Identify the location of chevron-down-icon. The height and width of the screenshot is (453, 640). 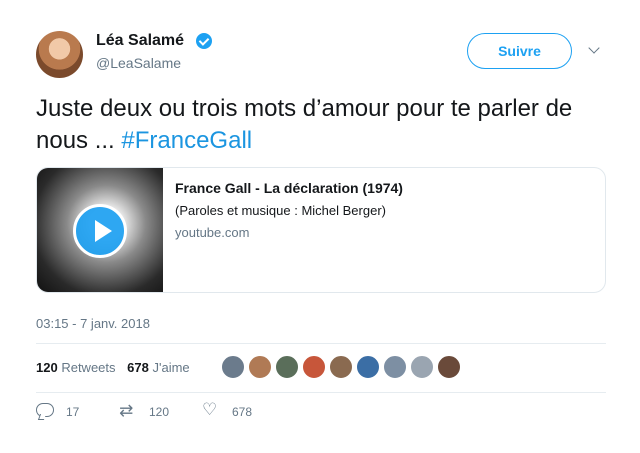
(594, 48).